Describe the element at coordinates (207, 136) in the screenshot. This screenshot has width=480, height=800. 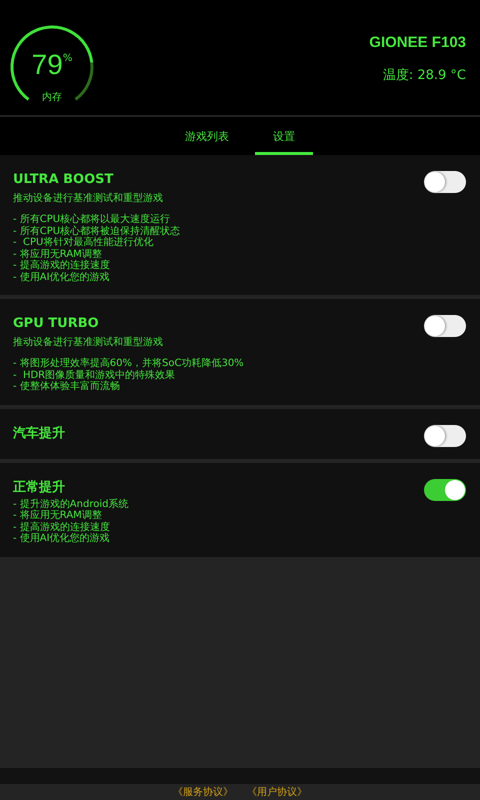
I see `tab: 游戏列表` at that location.